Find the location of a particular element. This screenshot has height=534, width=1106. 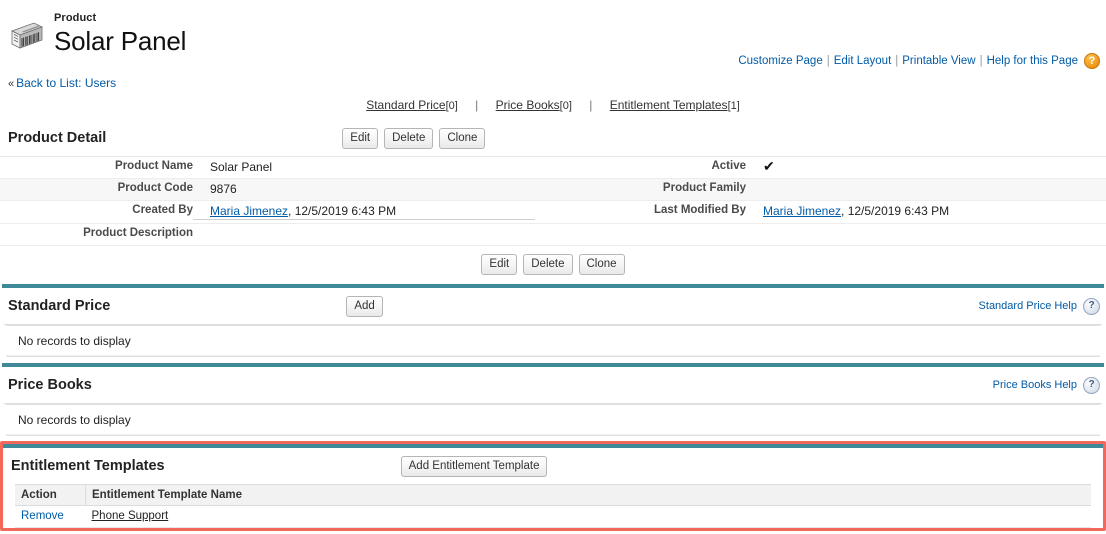

quicklink-standard-price-count: [0] is located at coordinates (451, 106).